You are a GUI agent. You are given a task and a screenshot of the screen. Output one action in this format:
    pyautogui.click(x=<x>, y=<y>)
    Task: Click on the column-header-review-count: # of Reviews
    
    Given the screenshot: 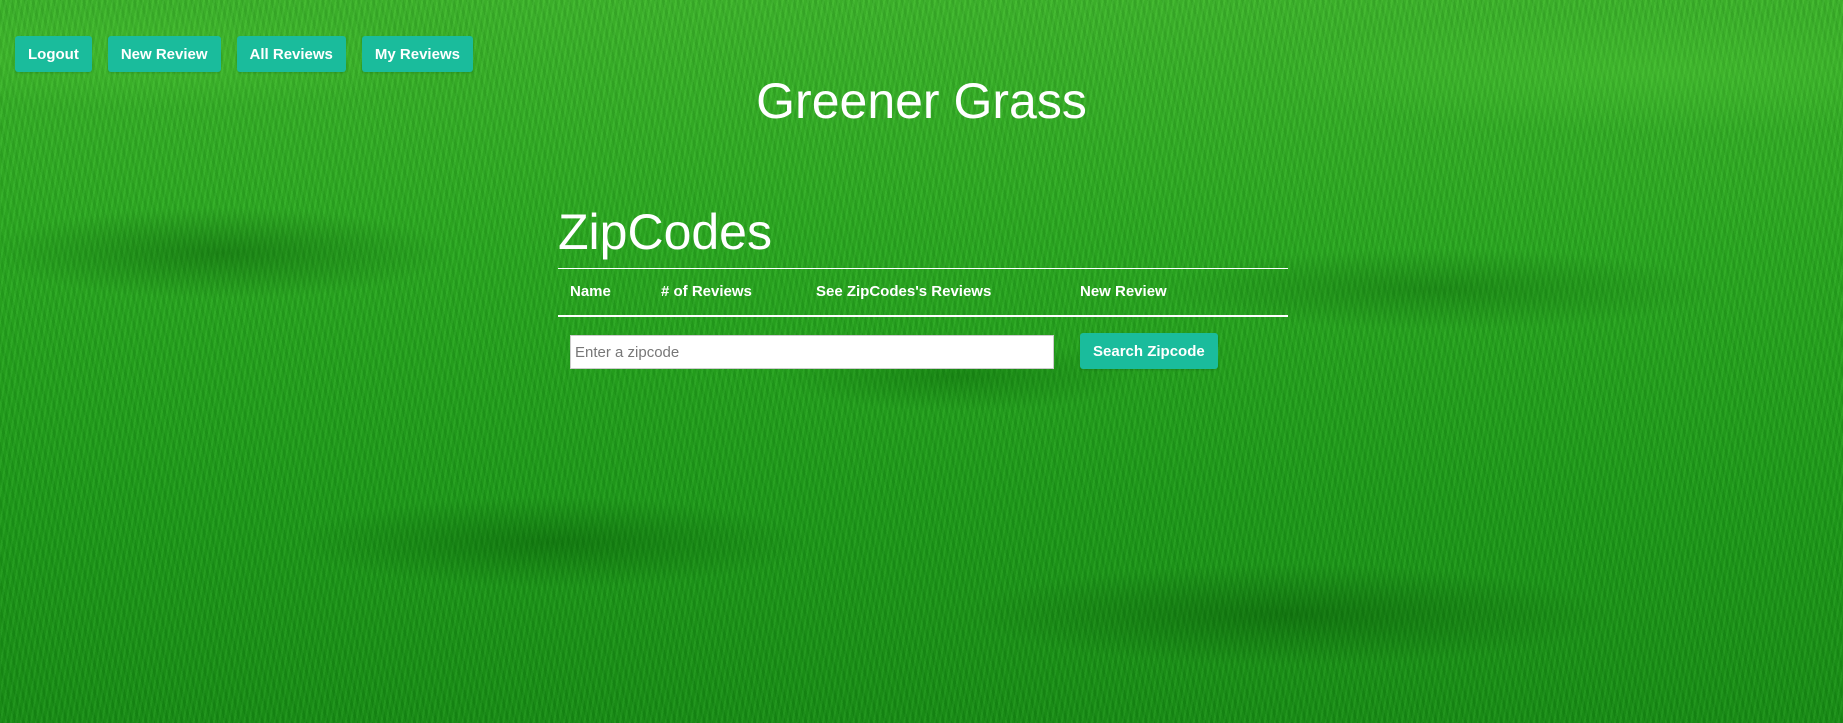 What is the action you would take?
    pyautogui.click(x=706, y=291)
    